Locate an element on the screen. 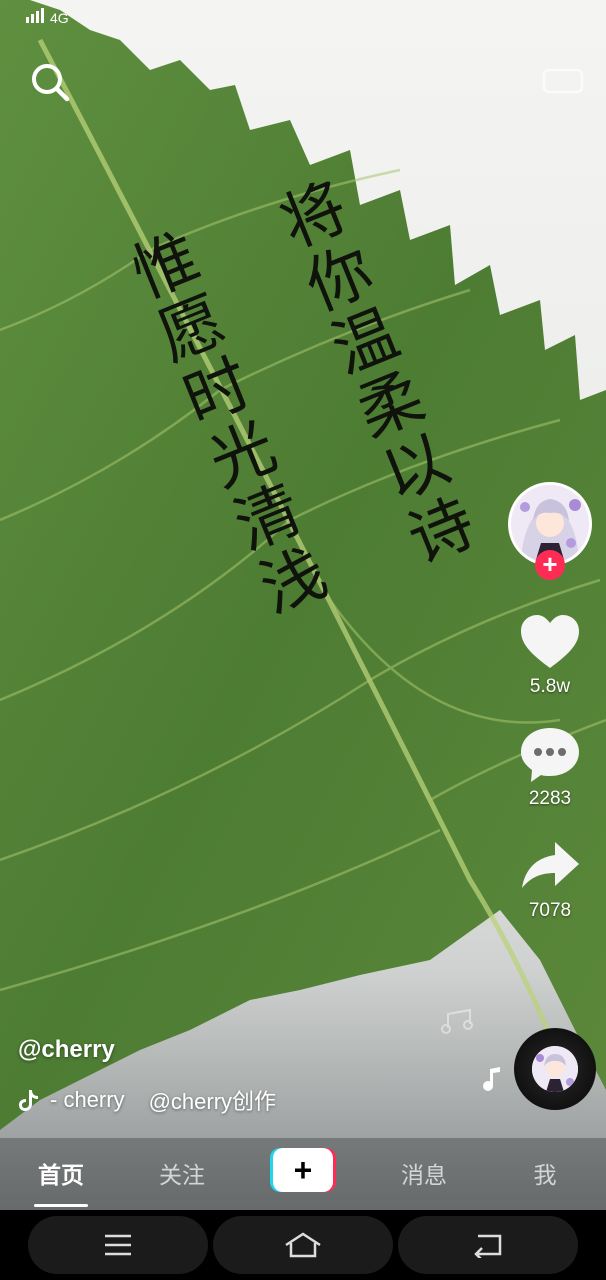 Image resolution: width=606 pixels, height=1280 pixels. music-note-icon is located at coordinates (491, 1079).